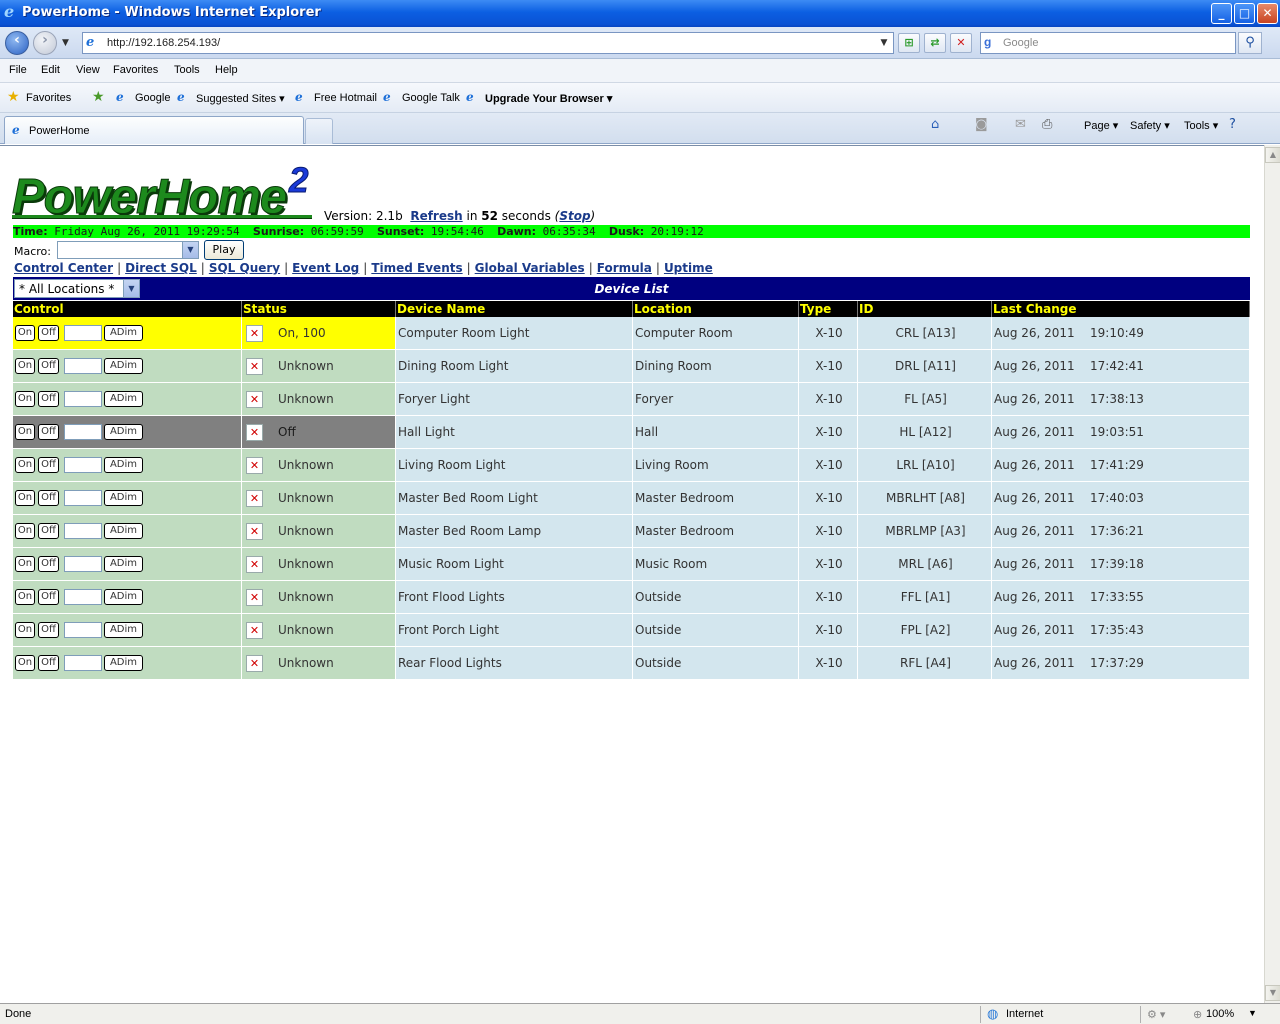 The width and height of the screenshot is (1280, 1024). What do you see at coordinates (161, 268) in the screenshot?
I see `link-direct-sql: Direct SQL` at bounding box center [161, 268].